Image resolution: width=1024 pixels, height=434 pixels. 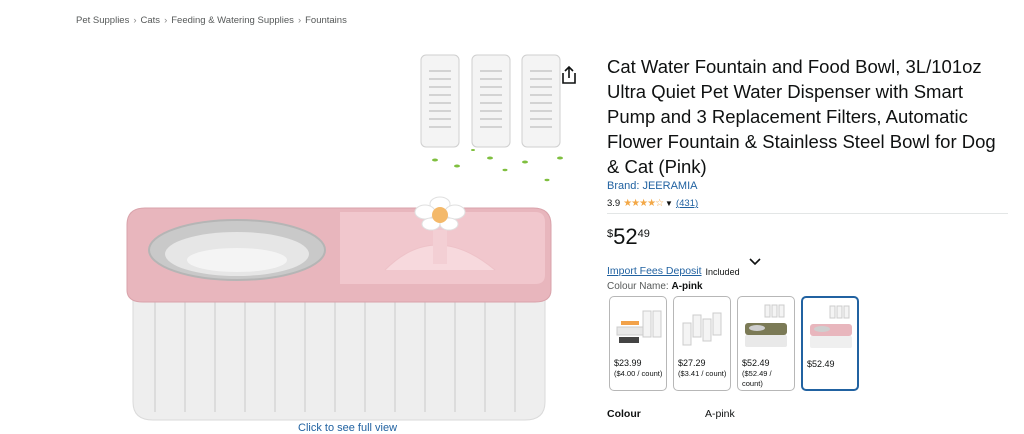 I want to click on colour-swatch: $27.29 ($3.41 / count), so click(x=702, y=343).